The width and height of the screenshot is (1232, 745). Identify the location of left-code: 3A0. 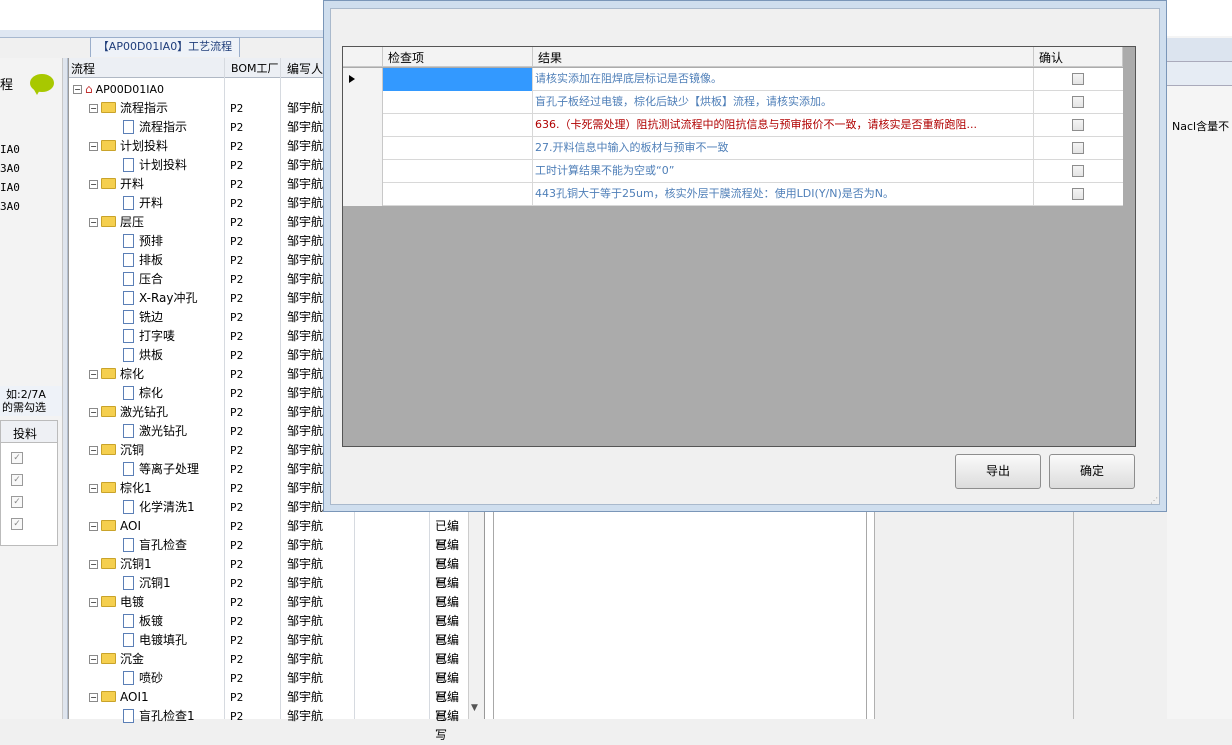
(10, 168).